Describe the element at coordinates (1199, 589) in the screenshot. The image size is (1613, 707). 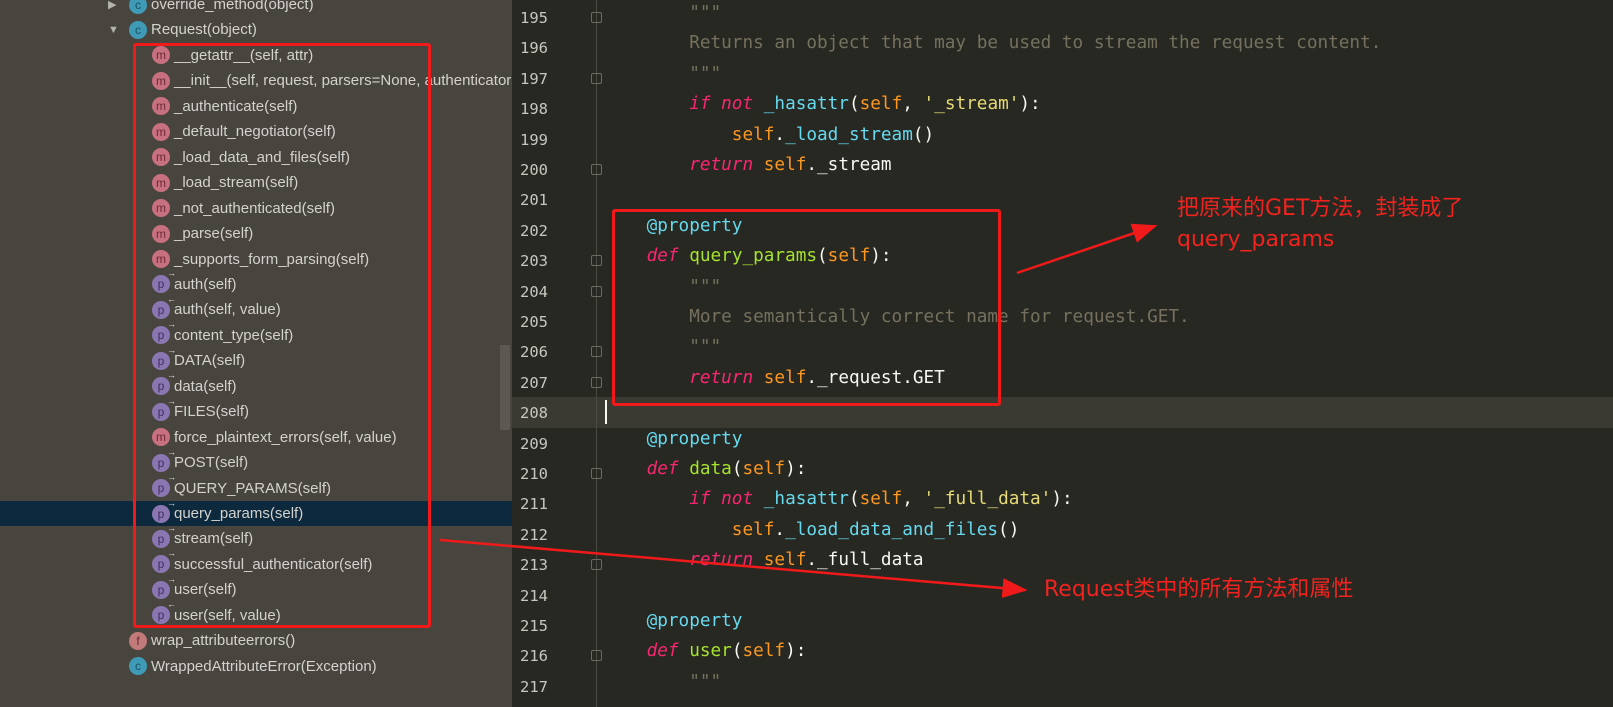
I see `annotation-note-members: Request类中的所有方法和属性` at that location.